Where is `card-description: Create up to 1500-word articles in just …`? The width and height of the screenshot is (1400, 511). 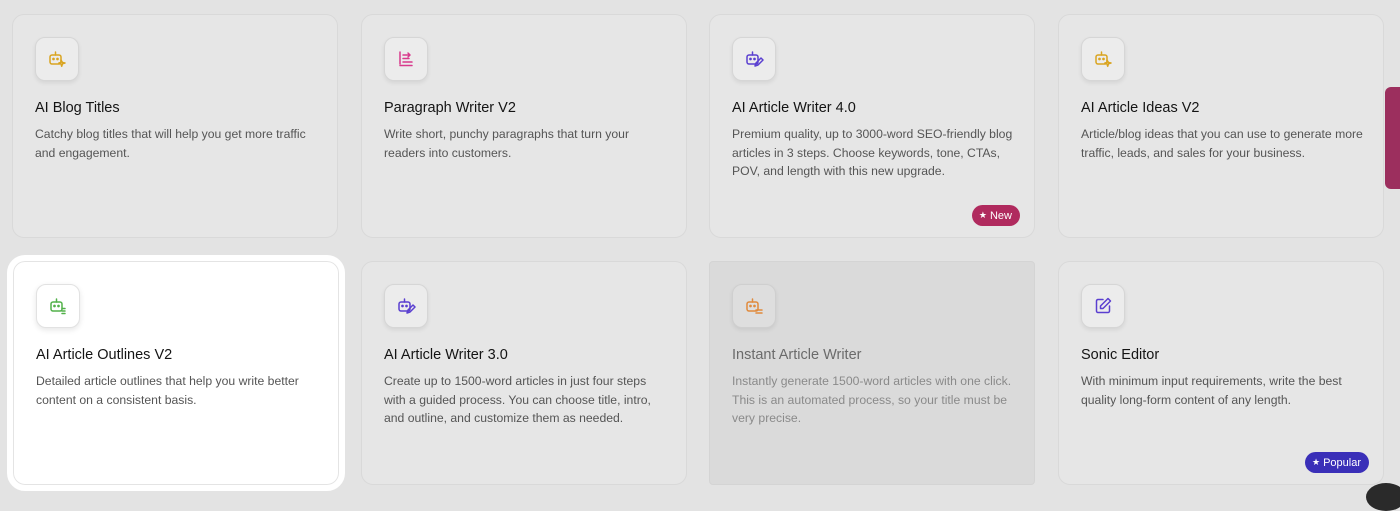
card-description: Create up to 1500-word articles in just … is located at coordinates (517, 400).